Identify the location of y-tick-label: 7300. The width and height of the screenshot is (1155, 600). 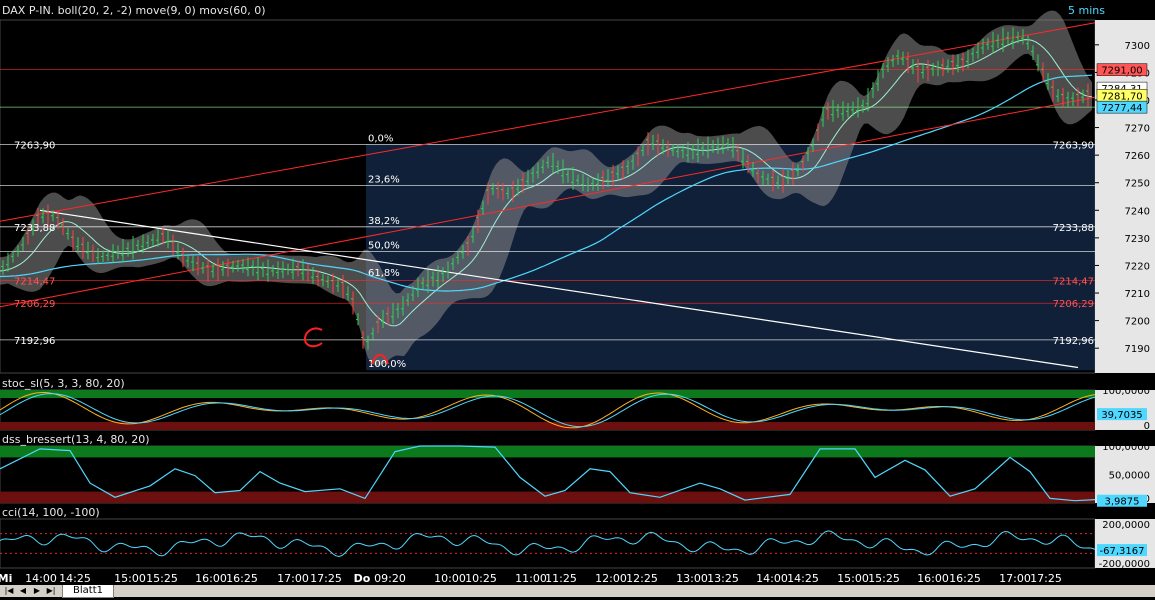
(1137, 46).